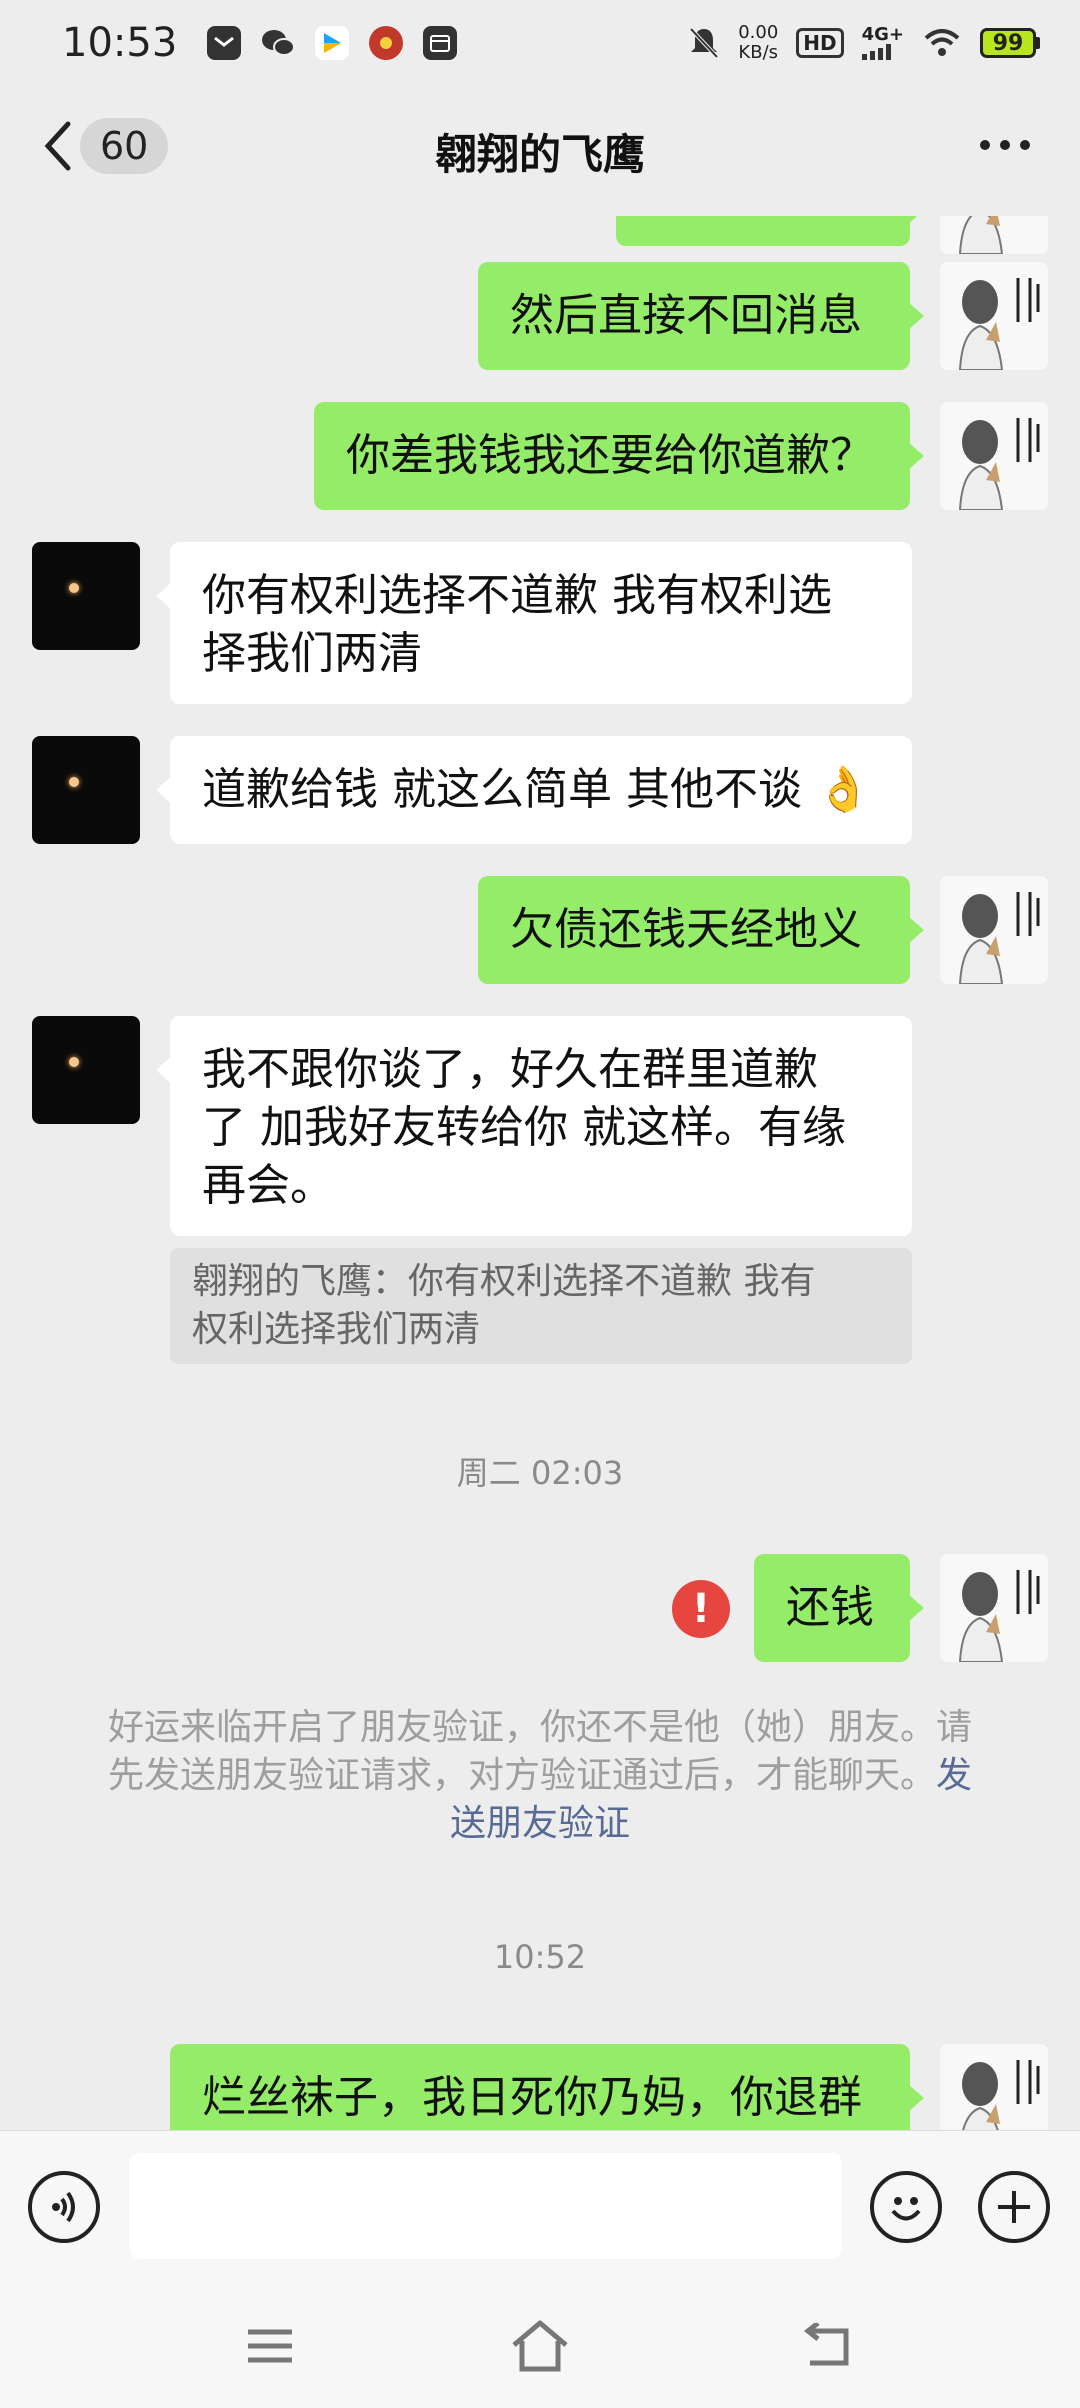 The width and height of the screenshot is (1080, 2408). Describe the element at coordinates (701, 1609) in the screenshot. I see `send-failed-icon: !` at that location.